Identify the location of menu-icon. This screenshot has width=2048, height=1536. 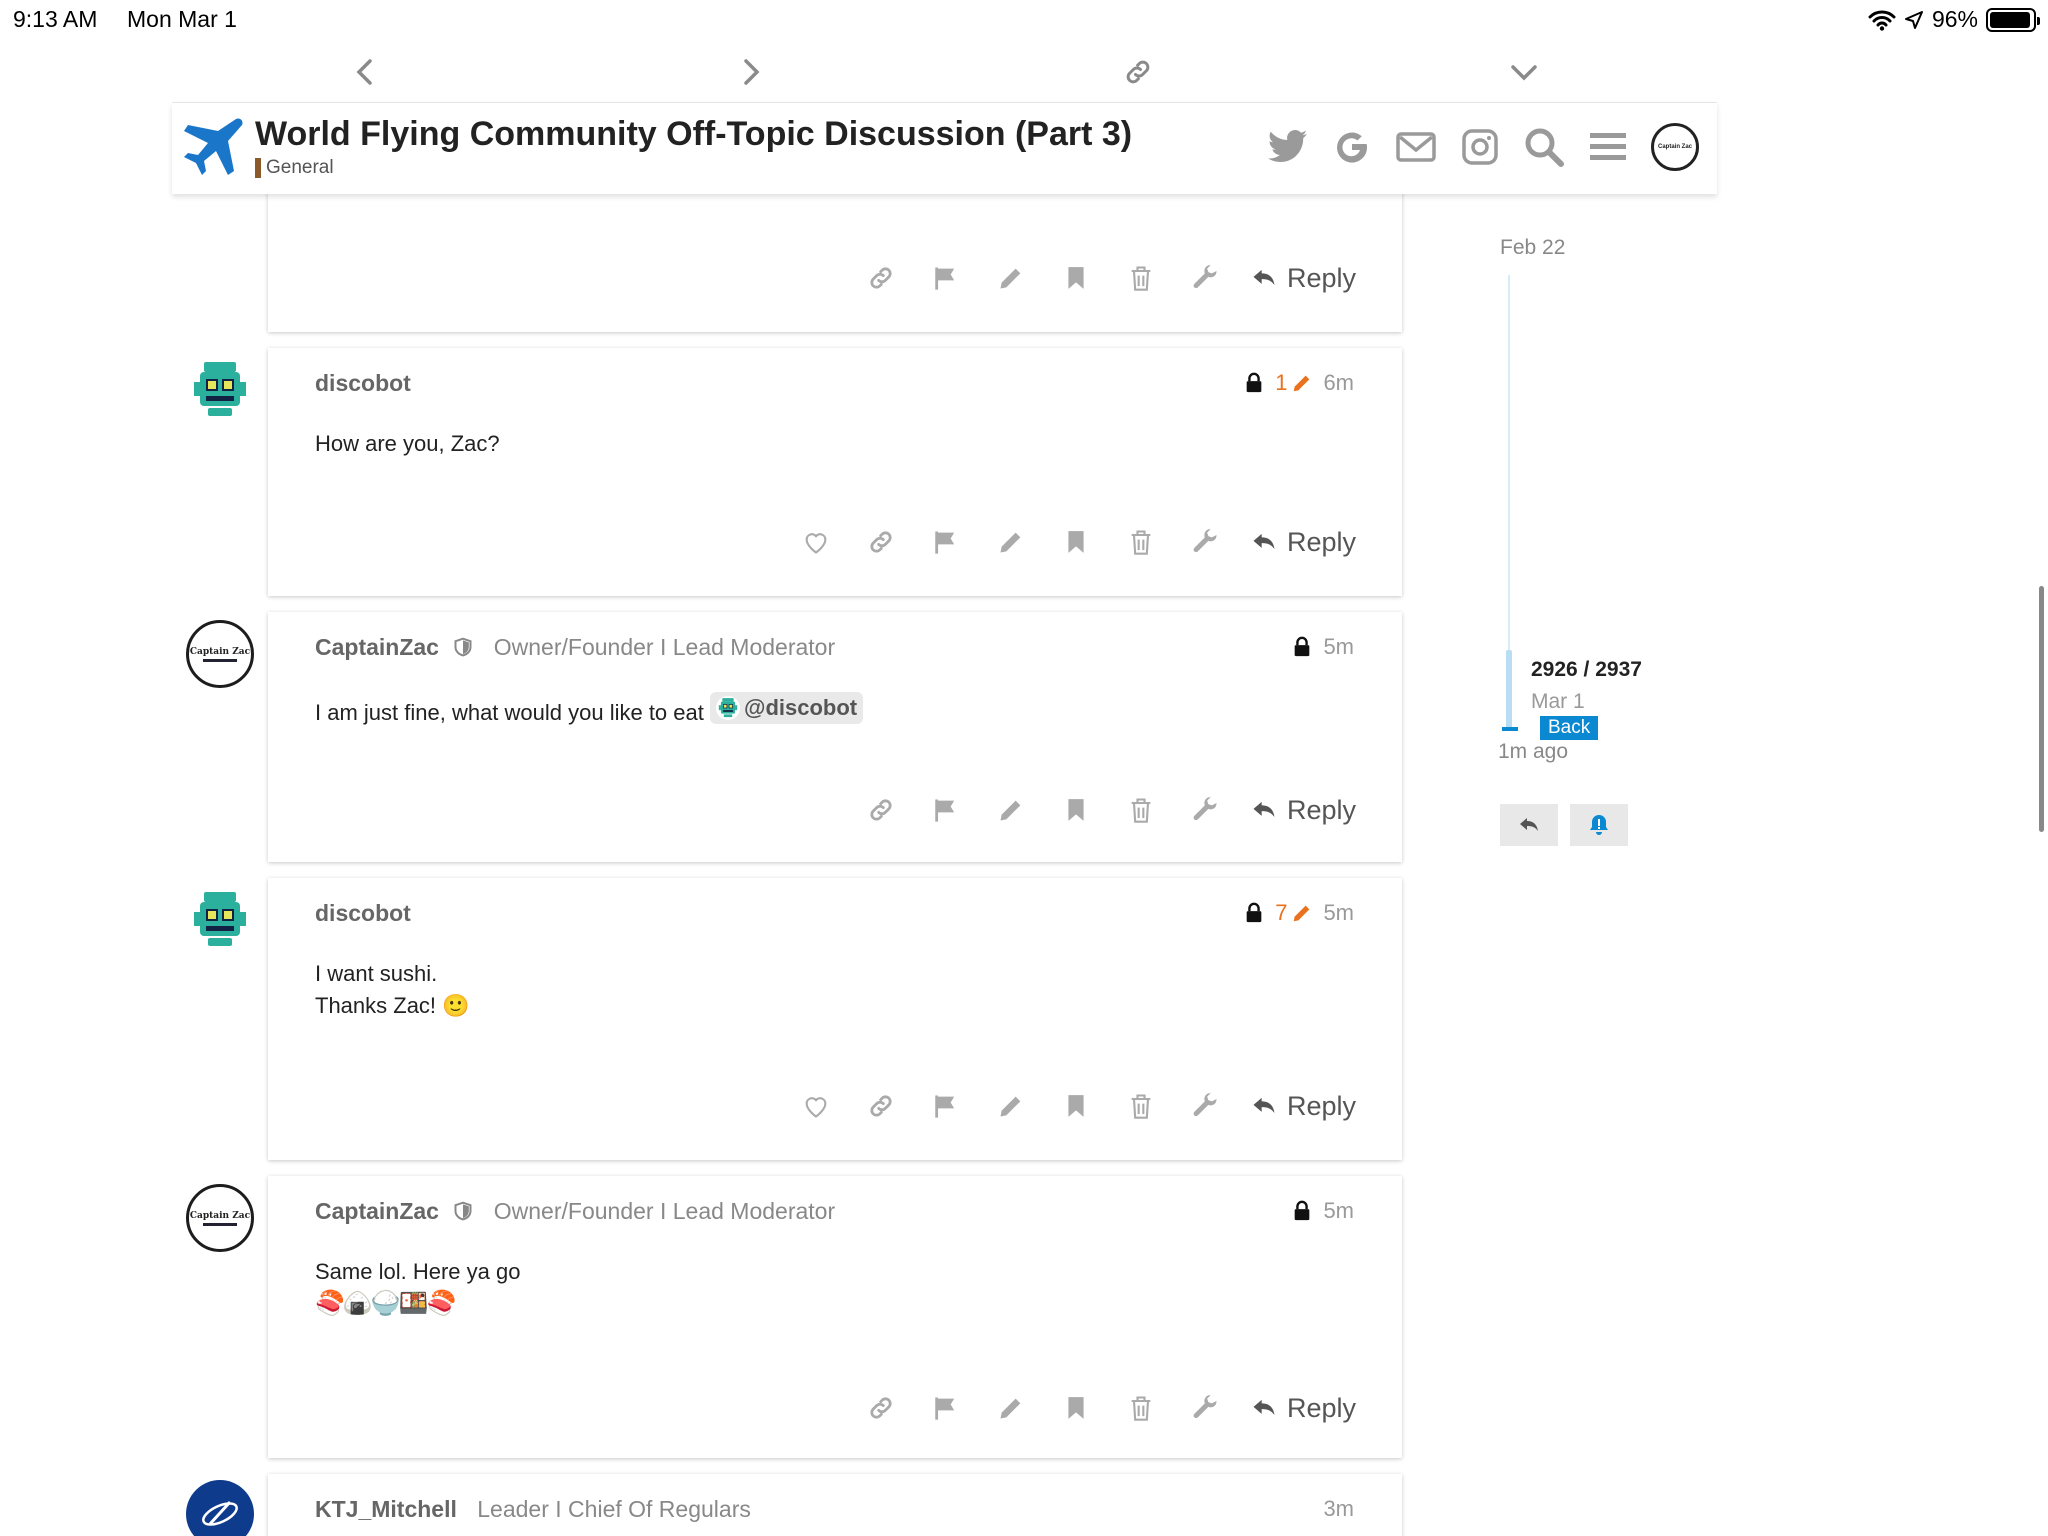
(1608, 147).